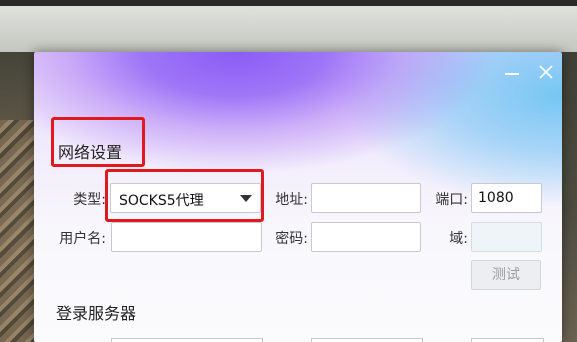 The image size is (577, 342). What do you see at coordinates (506, 275) in the screenshot?
I see `test-button: 测试` at bounding box center [506, 275].